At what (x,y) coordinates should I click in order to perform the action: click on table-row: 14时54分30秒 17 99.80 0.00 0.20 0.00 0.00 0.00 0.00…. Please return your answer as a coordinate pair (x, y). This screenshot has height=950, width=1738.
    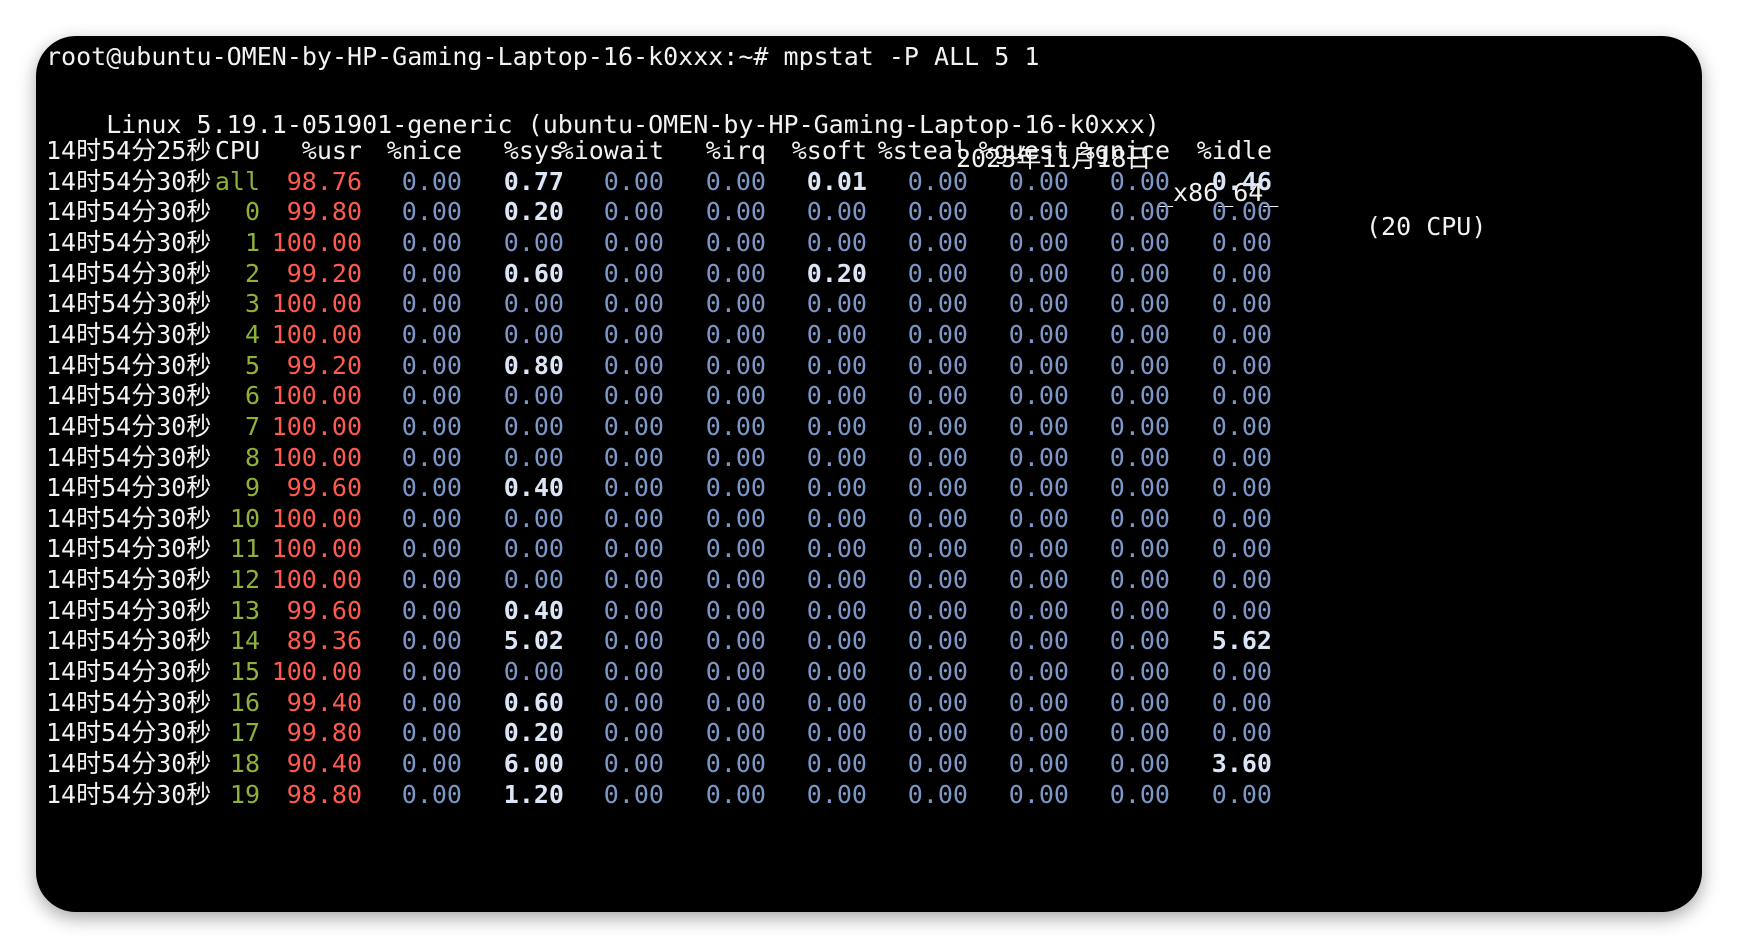
    Looking at the image, I should click on (836, 733).